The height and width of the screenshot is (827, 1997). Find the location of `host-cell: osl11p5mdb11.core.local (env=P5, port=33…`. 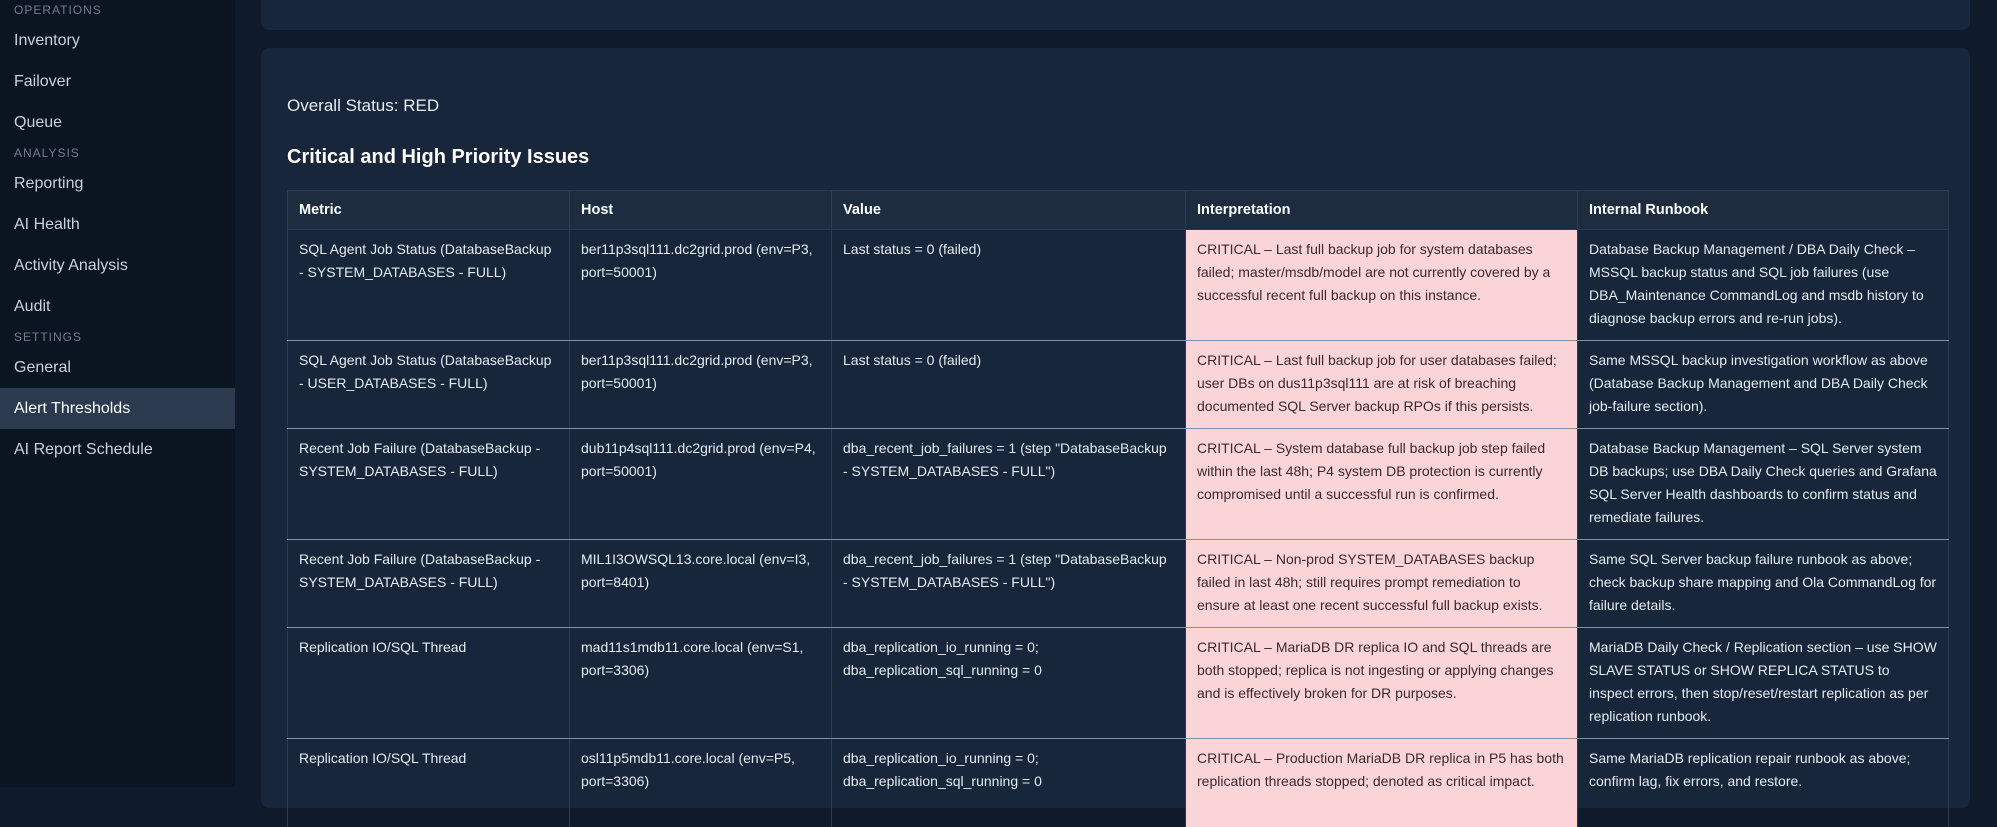

host-cell: osl11p5mdb11.core.local (env=P5, port=33… is located at coordinates (701, 783).